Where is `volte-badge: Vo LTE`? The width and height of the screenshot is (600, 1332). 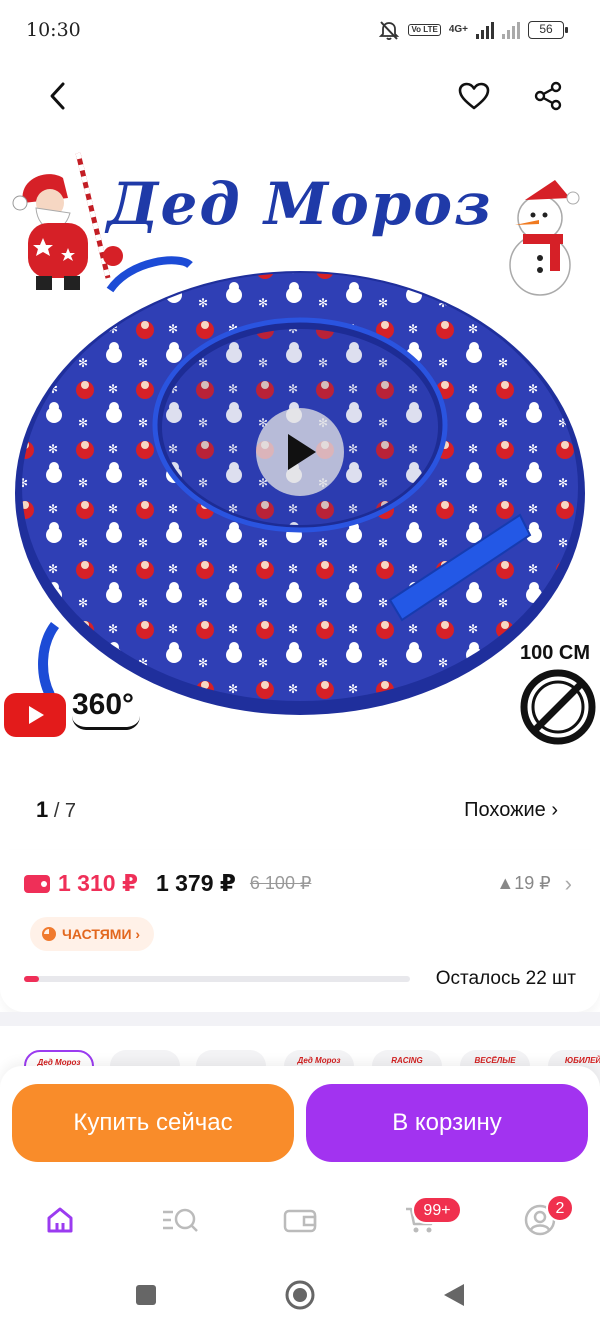 volte-badge: Vo LTE is located at coordinates (424, 30).